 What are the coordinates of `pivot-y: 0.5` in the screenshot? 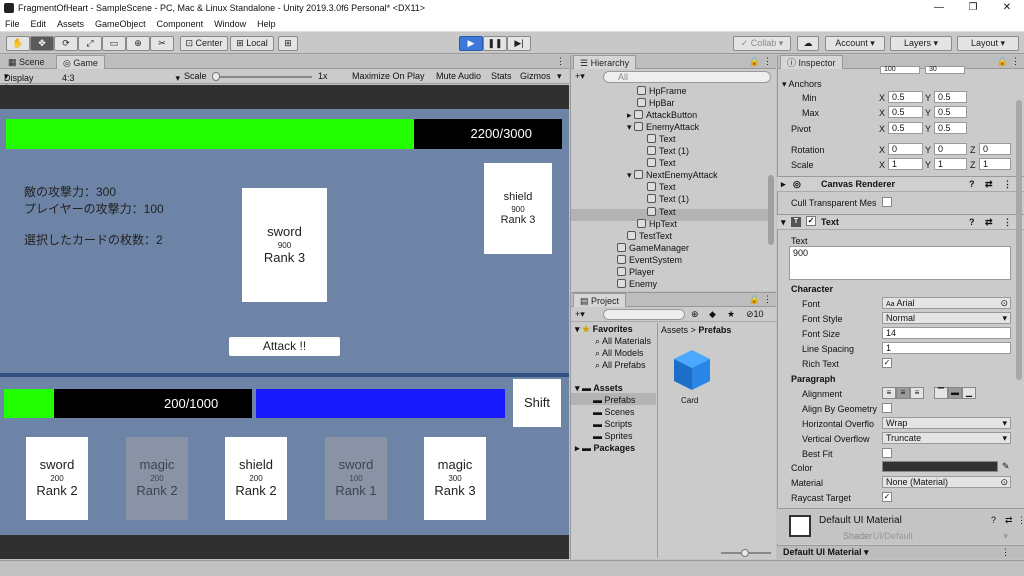 It's located at (950, 128).